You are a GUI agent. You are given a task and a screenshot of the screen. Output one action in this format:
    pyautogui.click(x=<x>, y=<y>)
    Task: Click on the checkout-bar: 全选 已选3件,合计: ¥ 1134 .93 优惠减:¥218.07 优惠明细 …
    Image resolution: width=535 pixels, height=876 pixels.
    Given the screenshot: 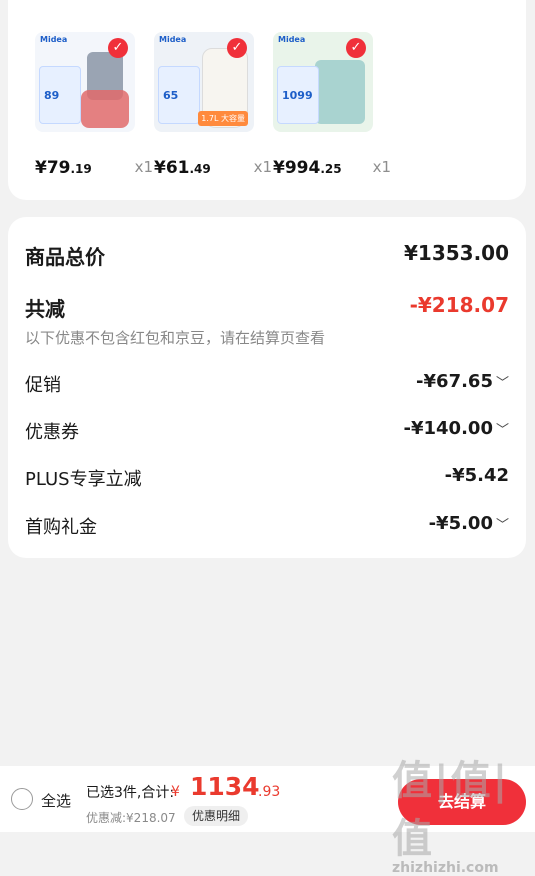 What is the action you would take?
    pyautogui.click(x=267, y=799)
    